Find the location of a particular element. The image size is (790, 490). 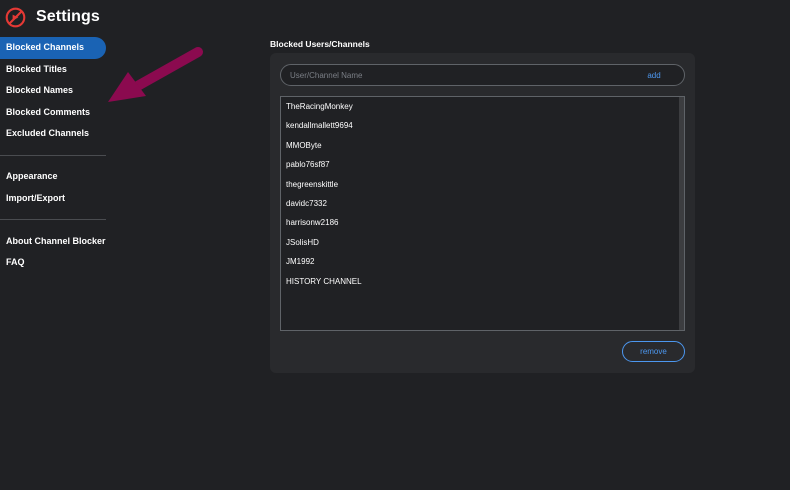

add-button: add is located at coordinates (654, 75).